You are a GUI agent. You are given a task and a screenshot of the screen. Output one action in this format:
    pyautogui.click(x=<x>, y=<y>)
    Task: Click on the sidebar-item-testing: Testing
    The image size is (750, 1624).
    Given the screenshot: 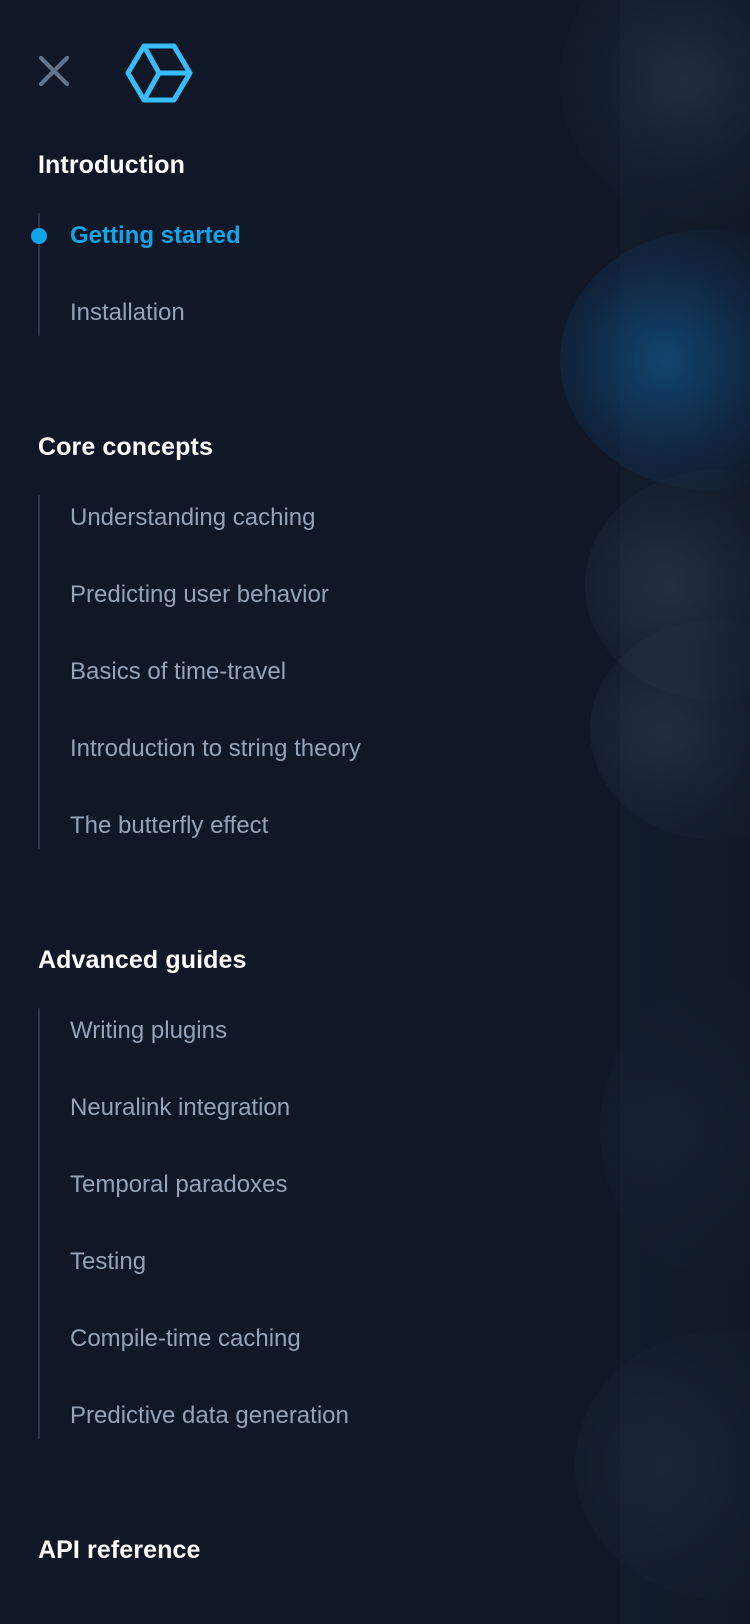 What is the action you would take?
    pyautogui.click(x=375, y=1262)
    